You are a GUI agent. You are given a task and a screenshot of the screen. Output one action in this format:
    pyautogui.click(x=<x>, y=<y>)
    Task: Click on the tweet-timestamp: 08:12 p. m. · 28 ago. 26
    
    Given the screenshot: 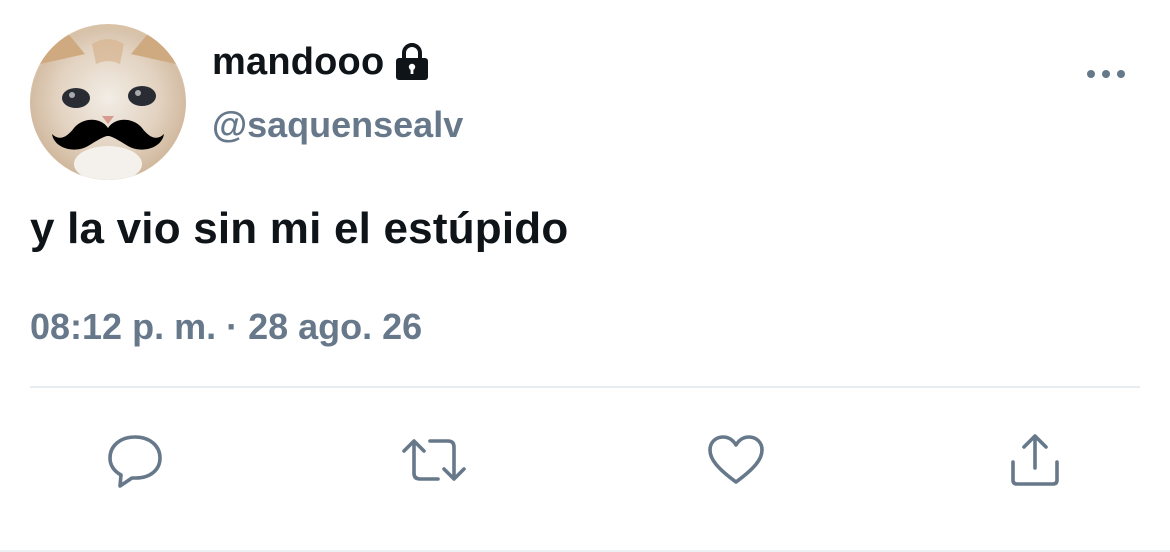 What is the action you would take?
    pyautogui.click(x=226, y=327)
    